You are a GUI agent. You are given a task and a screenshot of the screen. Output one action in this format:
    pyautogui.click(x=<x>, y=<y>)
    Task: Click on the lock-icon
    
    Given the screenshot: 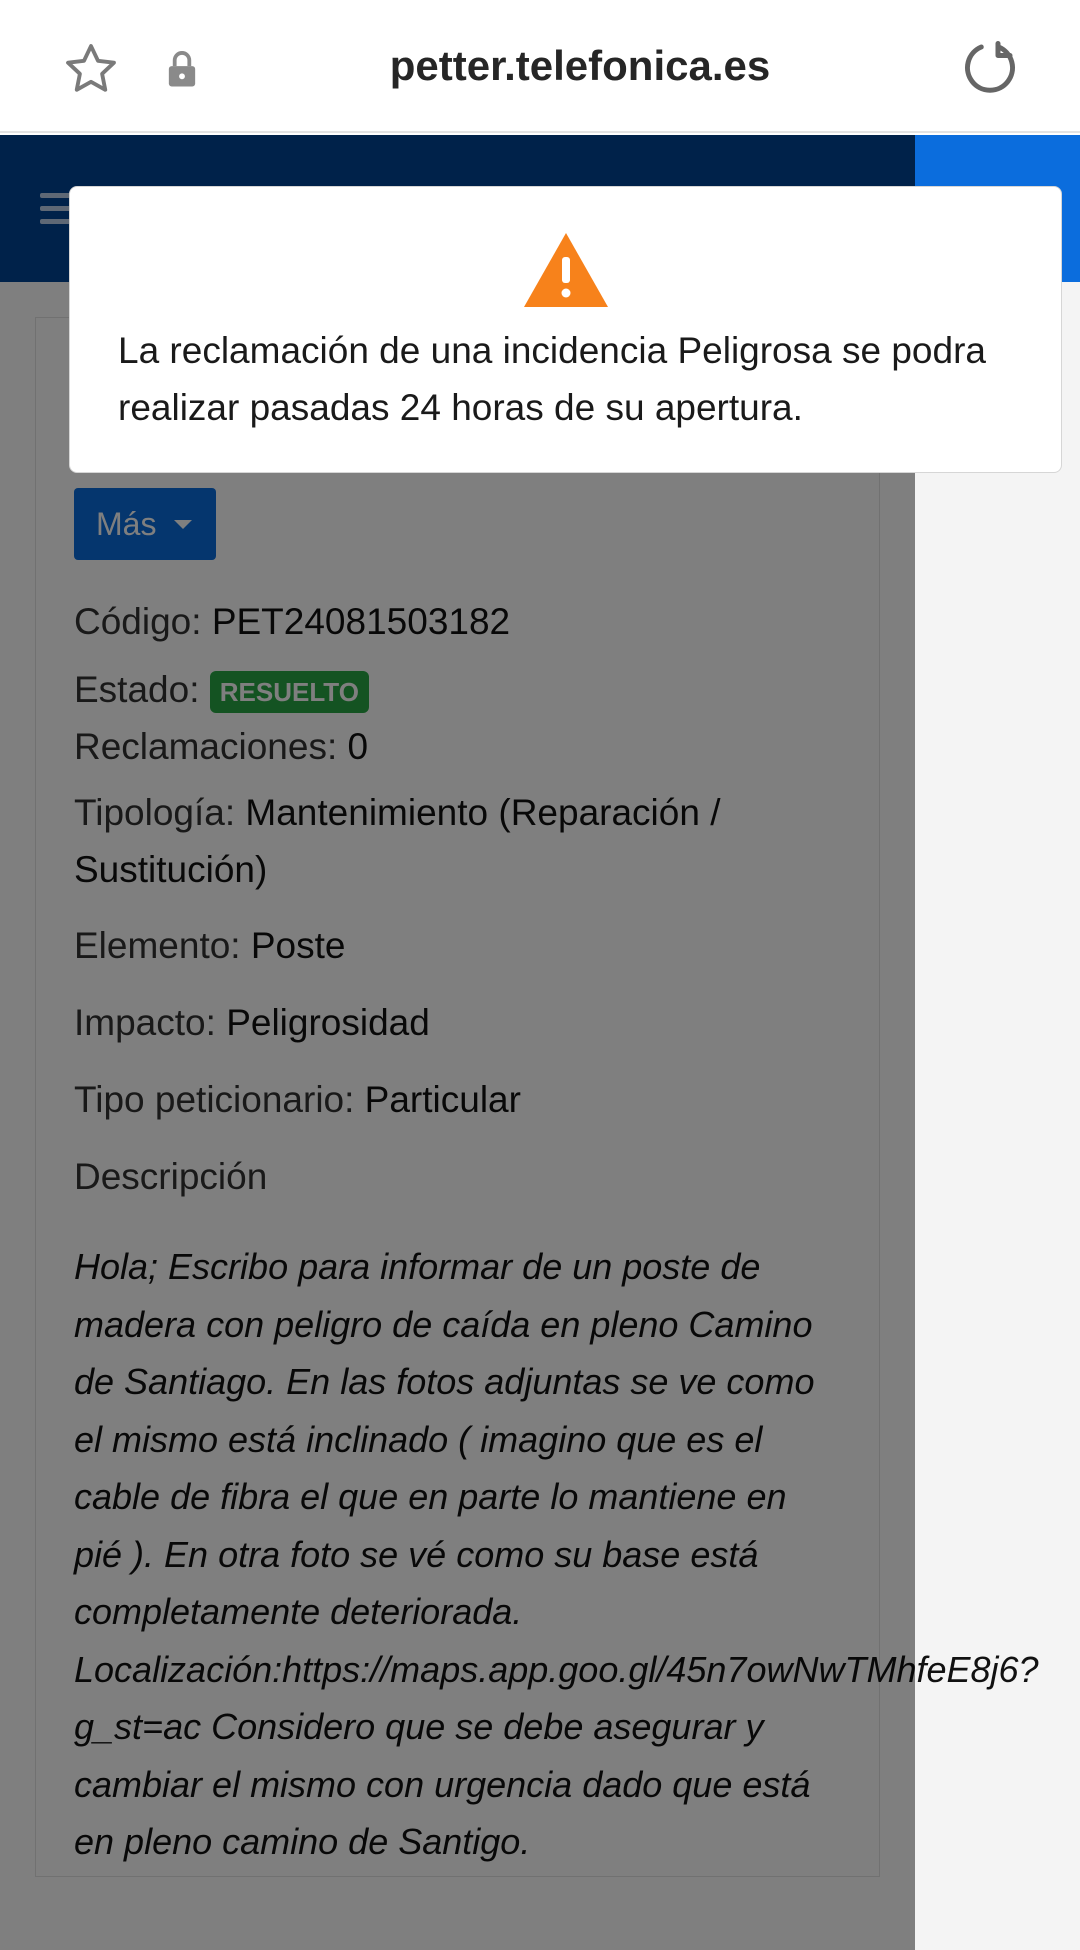 What is the action you would take?
    pyautogui.click(x=182, y=69)
    